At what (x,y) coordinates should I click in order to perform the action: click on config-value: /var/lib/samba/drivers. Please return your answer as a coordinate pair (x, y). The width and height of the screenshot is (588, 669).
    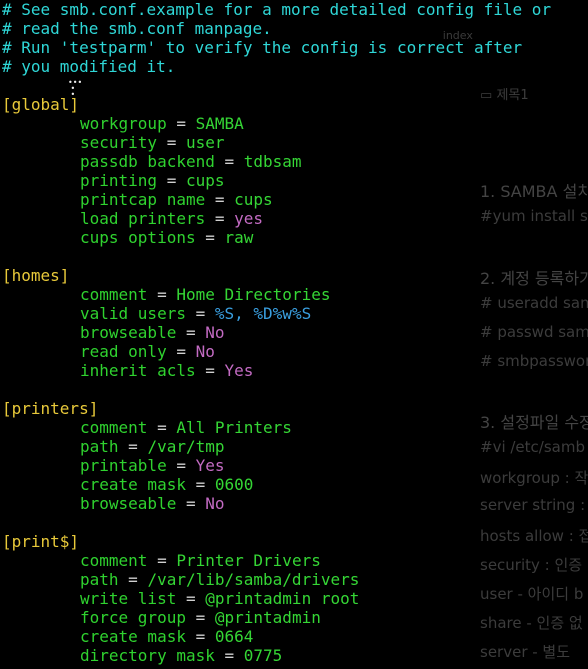
    Looking at the image, I should click on (253, 579).